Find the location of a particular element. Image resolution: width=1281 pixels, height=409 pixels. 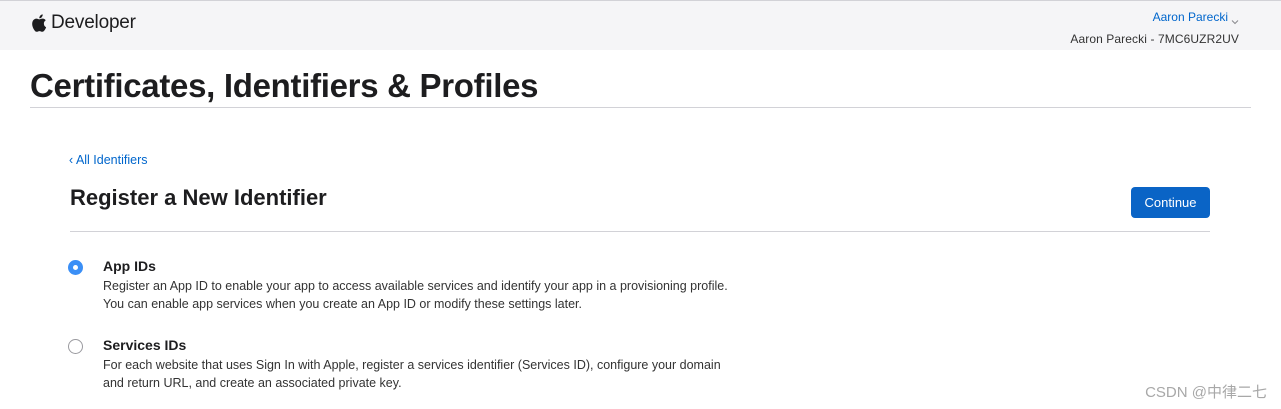

account-team-id: Aaron Parecki - 7MC6UZR2UV is located at coordinates (1154, 39).